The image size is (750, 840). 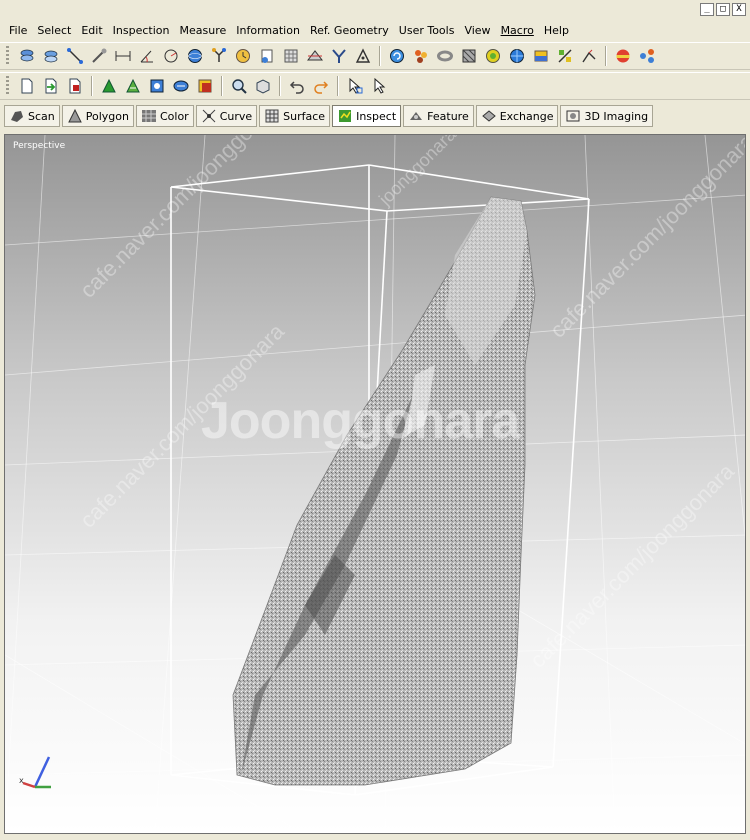 What do you see at coordinates (147, 56) in the screenshot?
I see `angle-button` at bounding box center [147, 56].